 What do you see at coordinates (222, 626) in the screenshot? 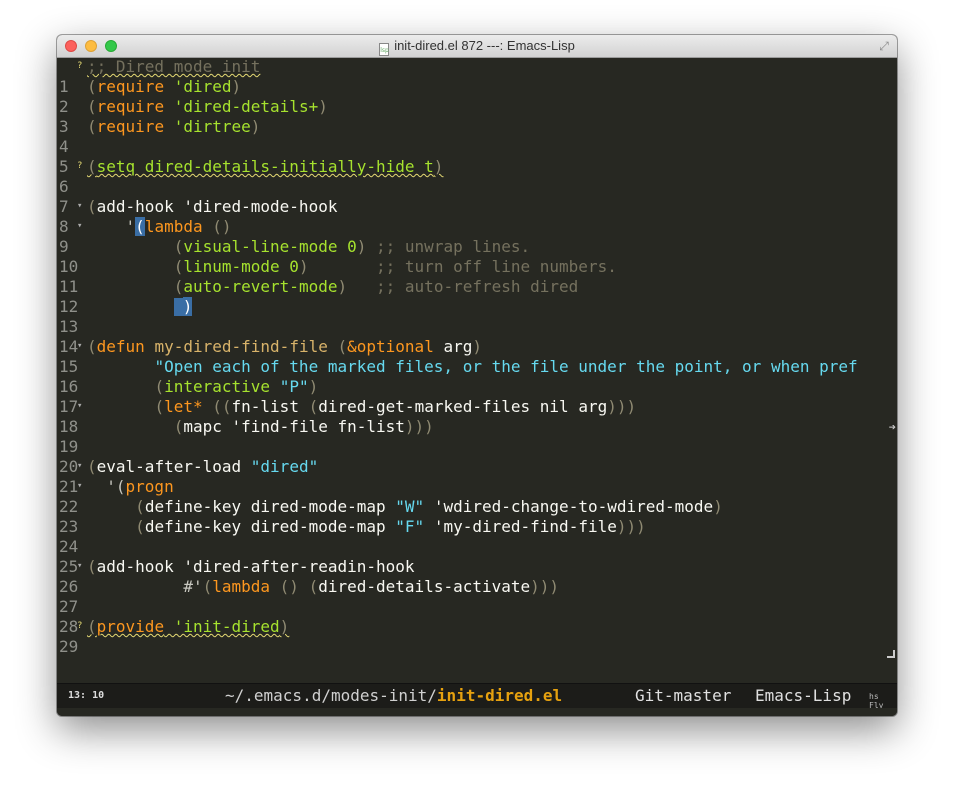
I see `symbol: 'init-dired` at bounding box center [222, 626].